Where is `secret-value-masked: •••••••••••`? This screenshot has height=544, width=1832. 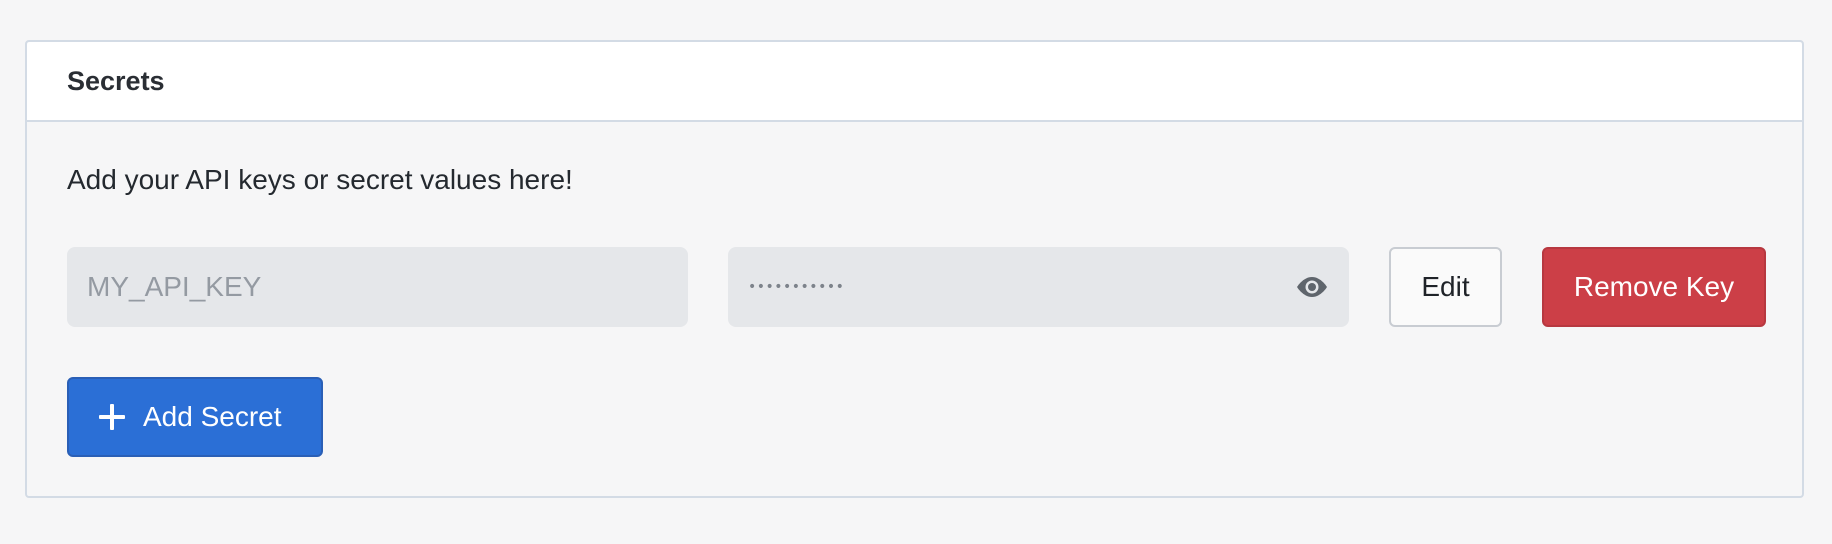
secret-value-masked: ••••••••••• is located at coordinates (796, 287).